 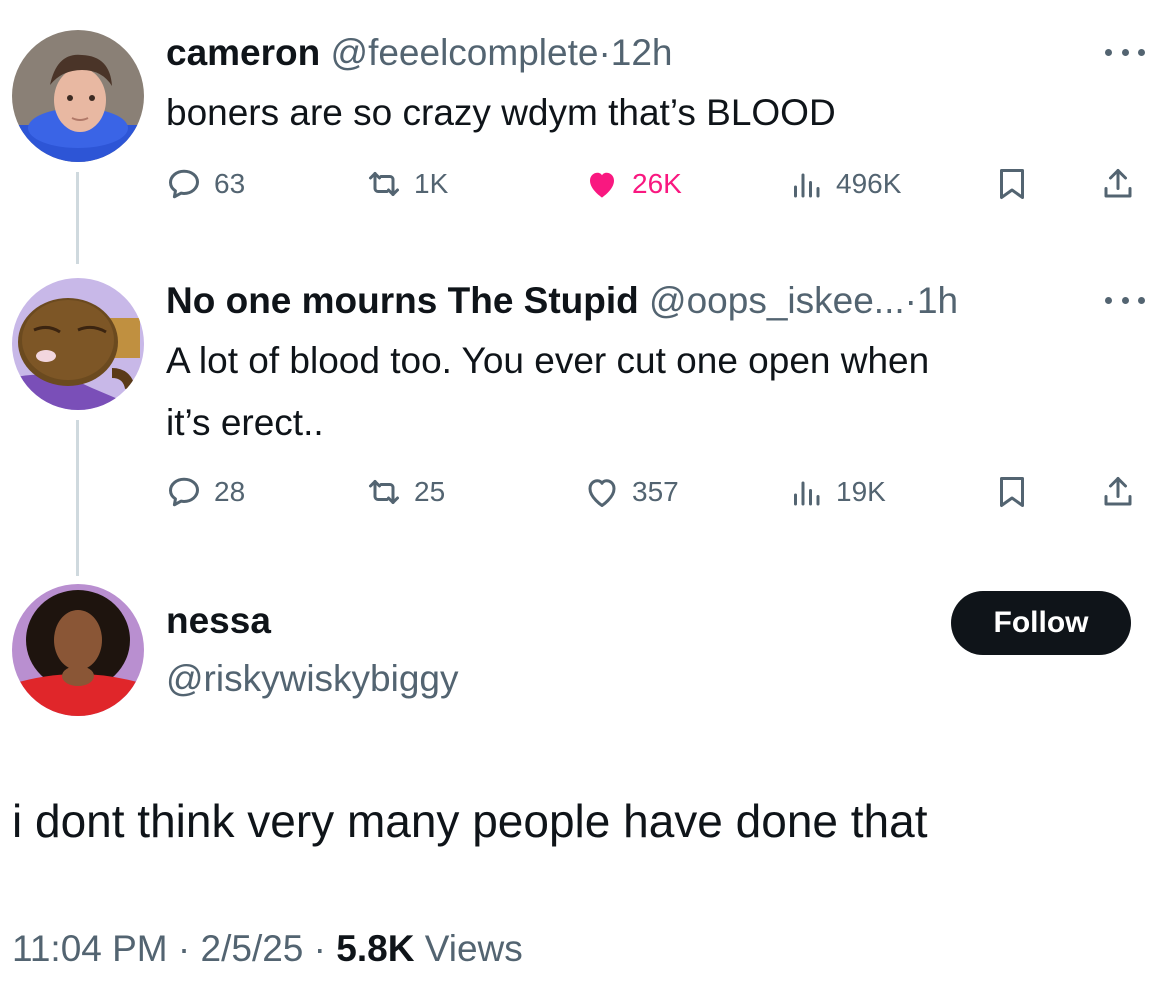 What do you see at coordinates (90, 948) in the screenshot?
I see `post-time: 11:04 PM` at bounding box center [90, 948].